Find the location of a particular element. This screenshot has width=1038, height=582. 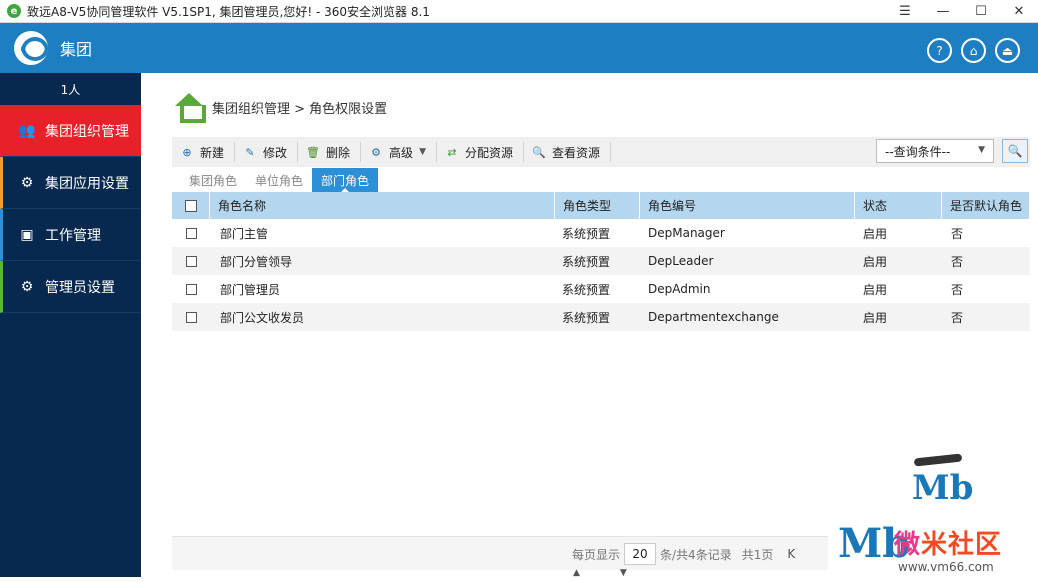

role-tabs: 集团角色 单位角色 部门角色 is located at coordinates (279, 180).